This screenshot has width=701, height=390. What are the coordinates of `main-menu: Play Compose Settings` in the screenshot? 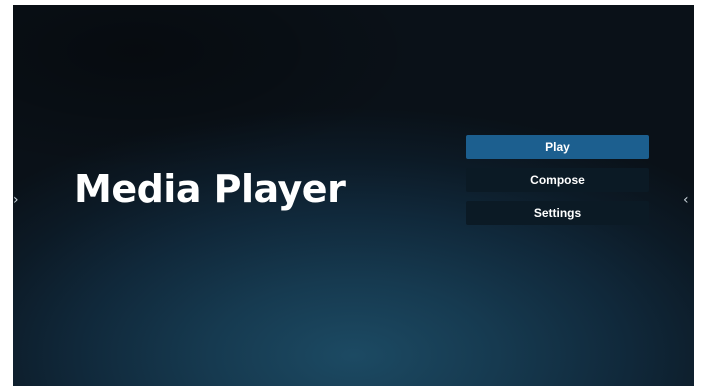 It's located at (557, 184).